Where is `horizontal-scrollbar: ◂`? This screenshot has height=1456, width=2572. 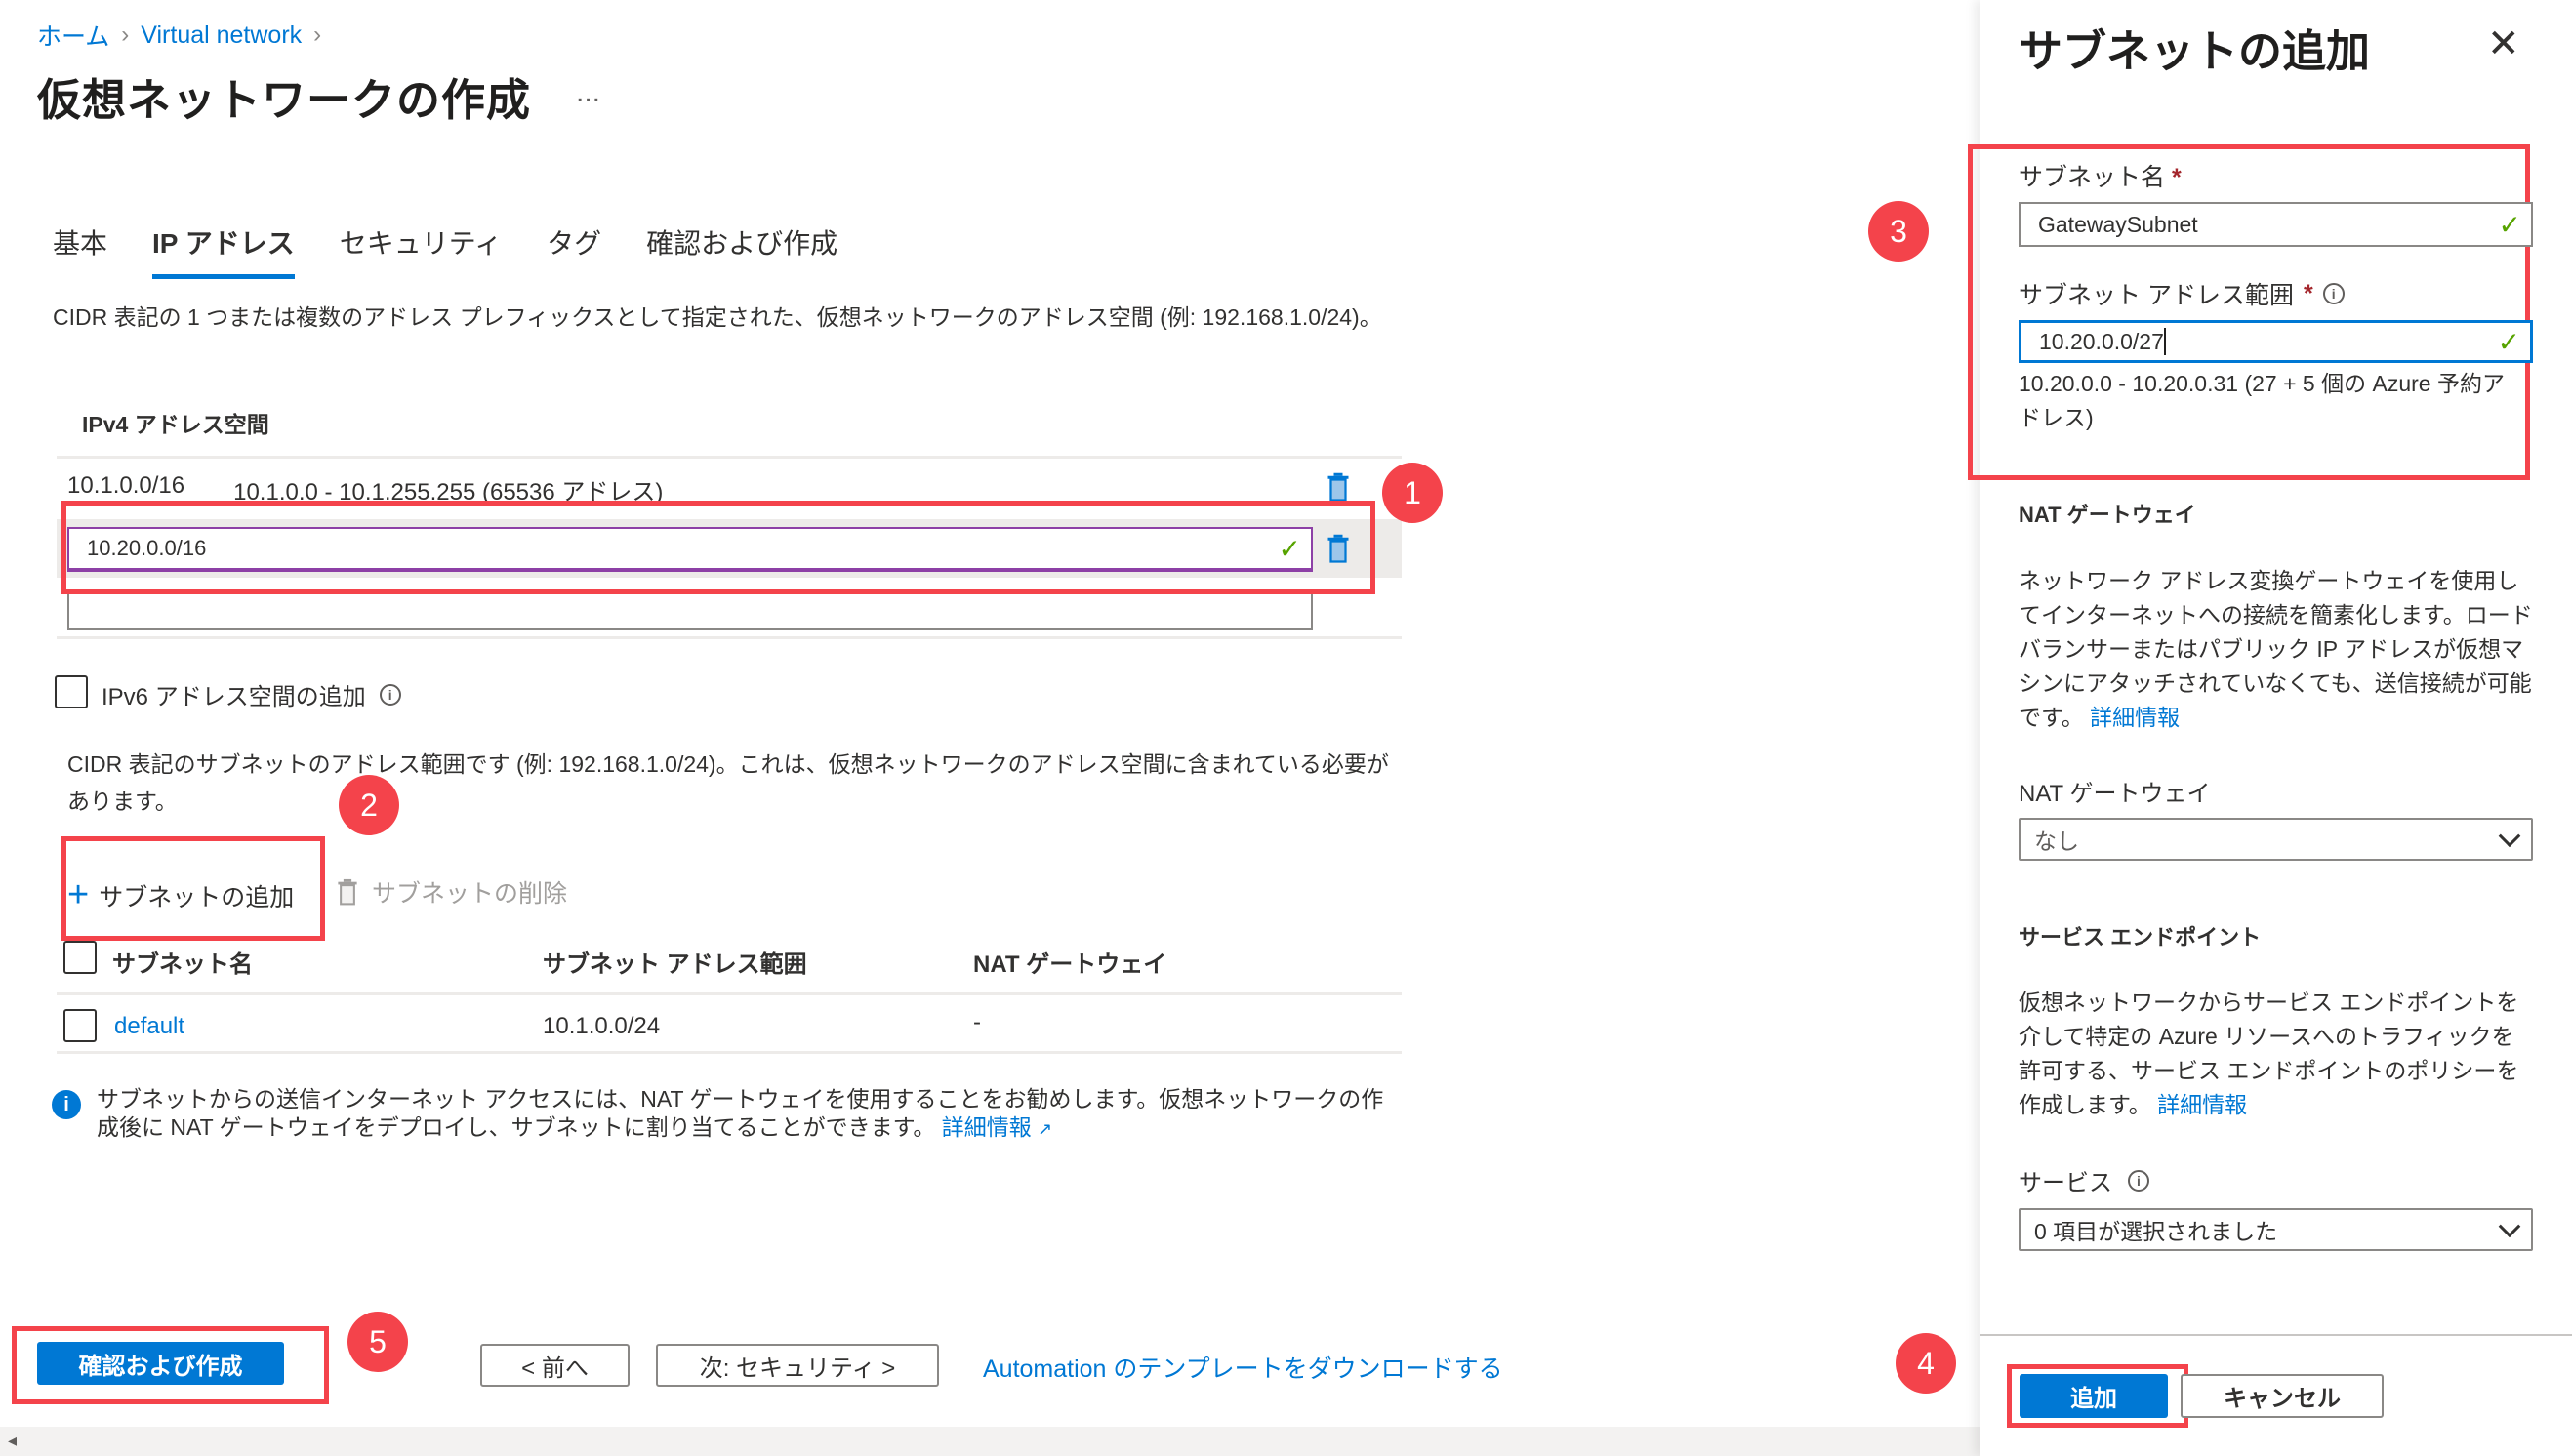
horizontal-scrollbar: ◂ is located at coordinates (990, 1441).